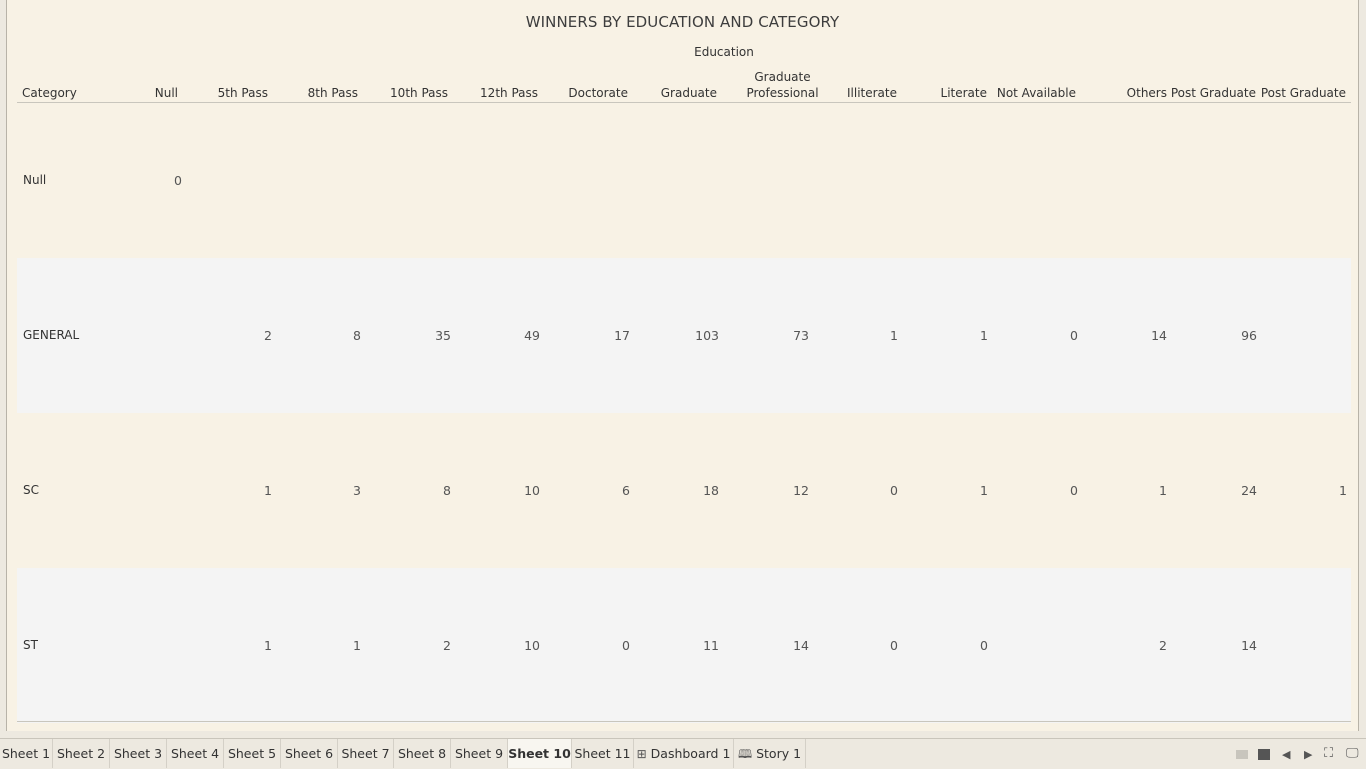 The width and height of the screenshot is (1366, 769). Describe the element at coordinates (333, 93) in the screenshot. I see `col-header-8th-pass: 8th Pass` at that location.